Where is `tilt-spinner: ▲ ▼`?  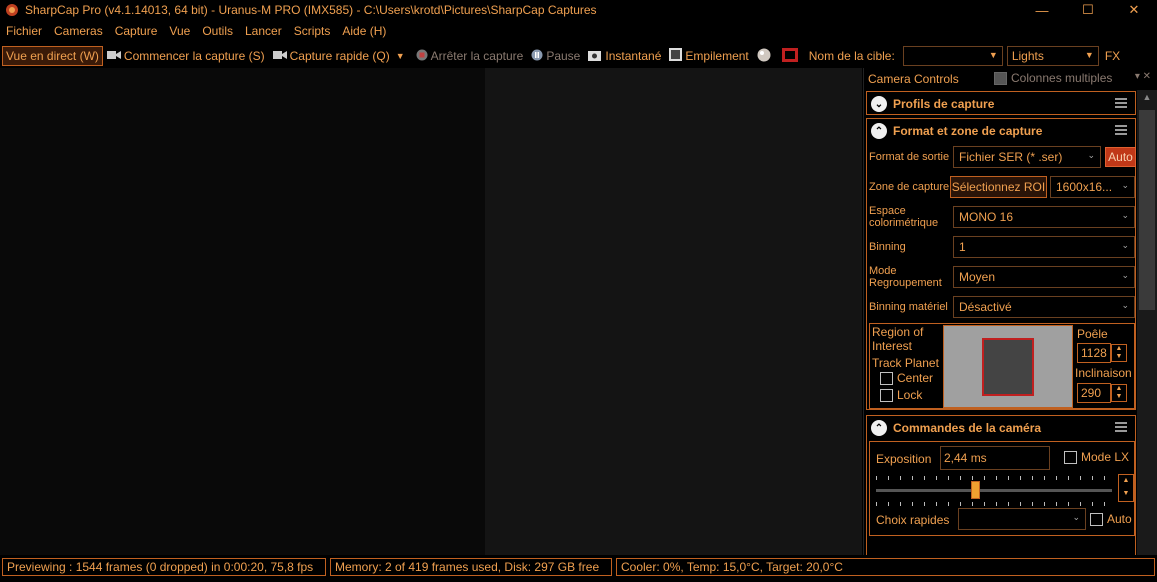
tilt-spinner: ▲ ▼ is located at coordinates (1119, 393).